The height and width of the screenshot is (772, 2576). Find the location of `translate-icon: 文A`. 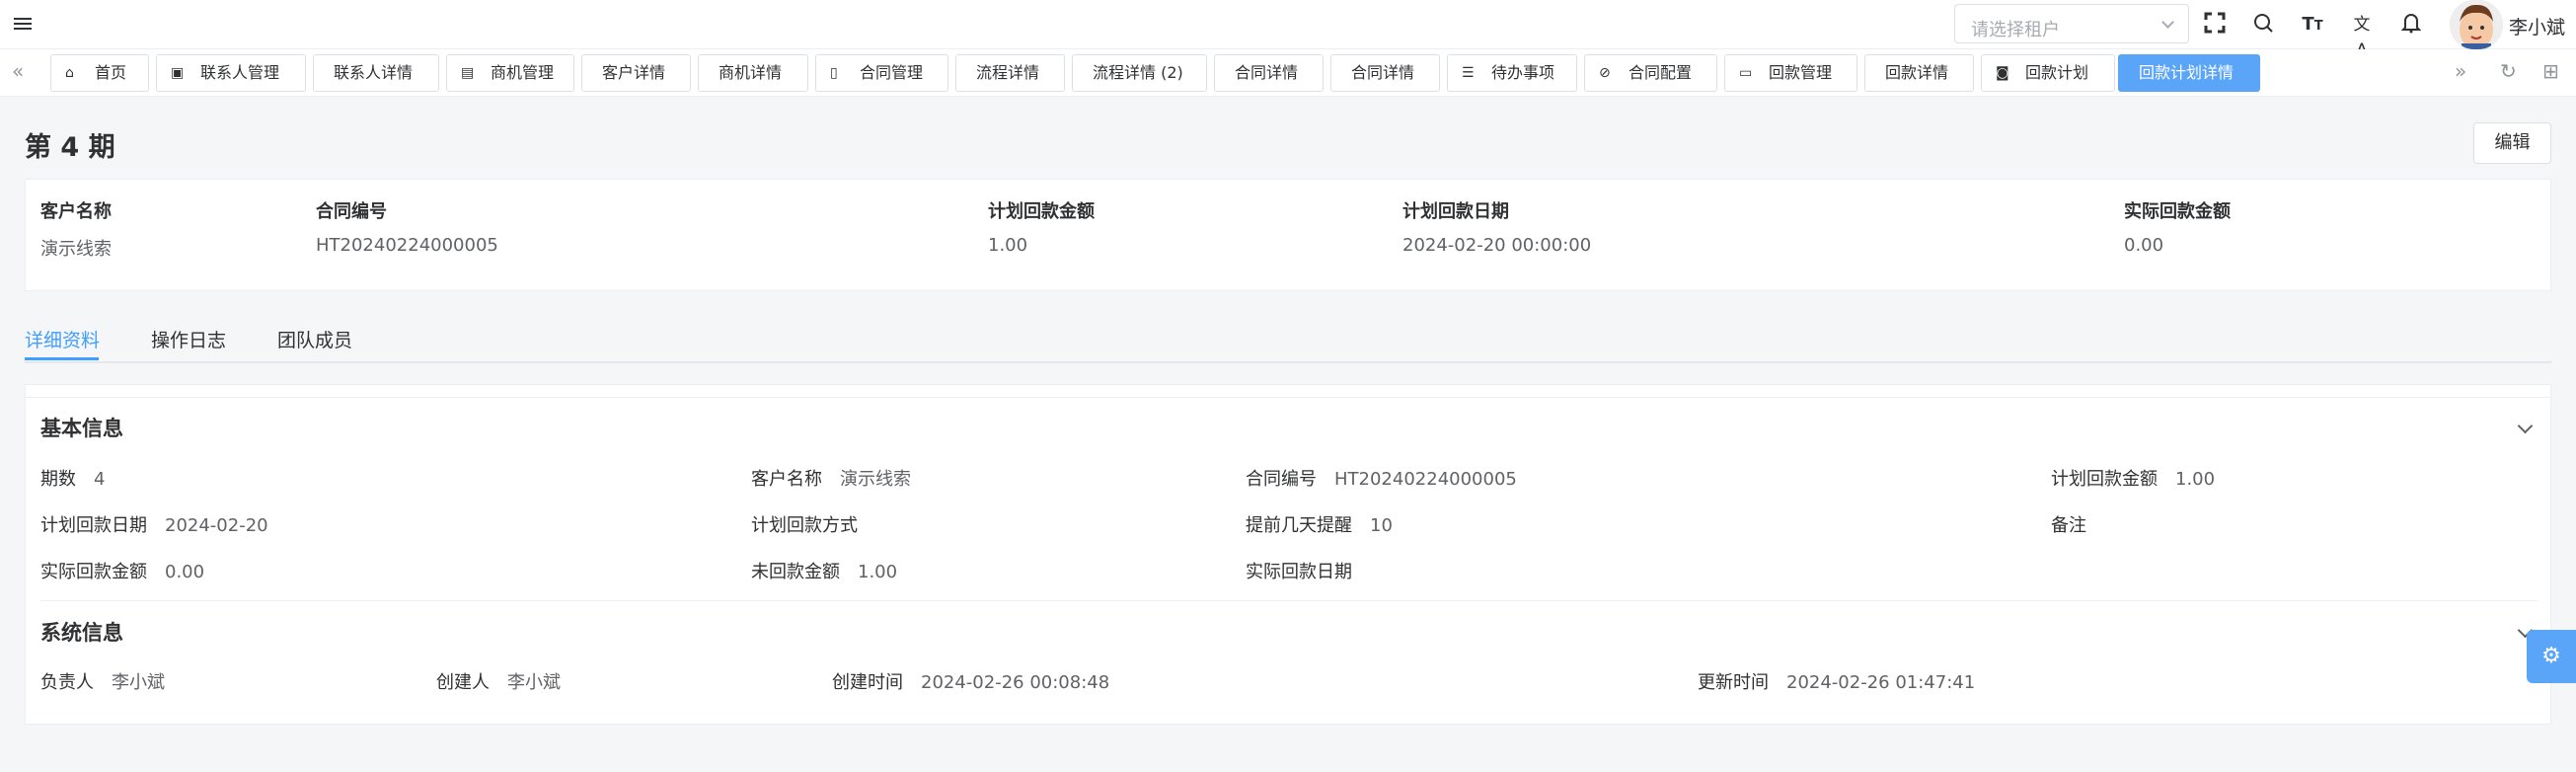

translate-icon: 文A is located at coordinates (2362, 36).